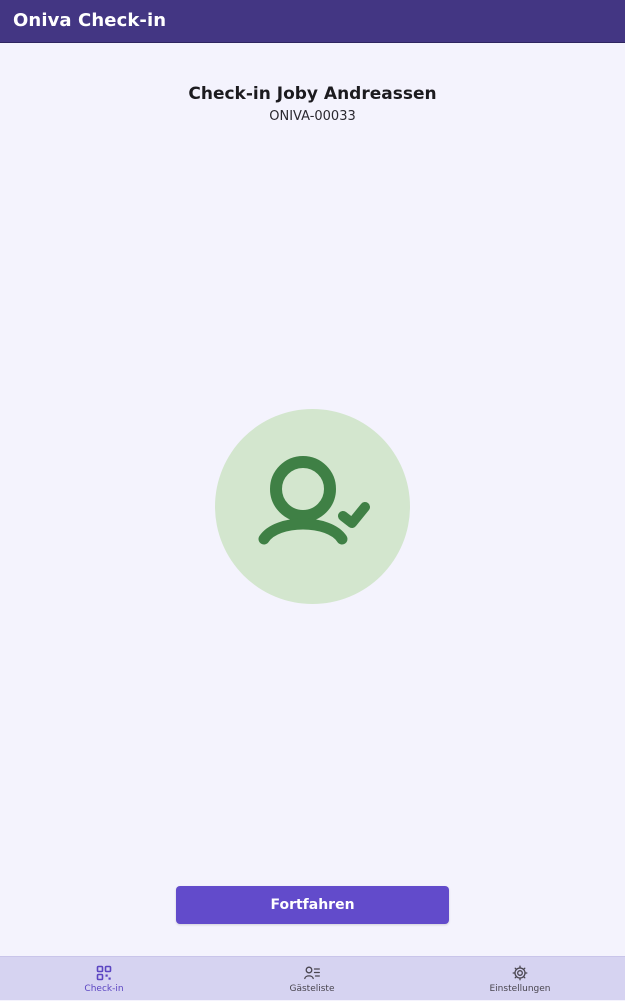 Image resolution: width=625 pixels, height=1001 pixels. Describe the element at coordinates (104, 973) in the screenshot. I see `qr-code-icon` at that location.